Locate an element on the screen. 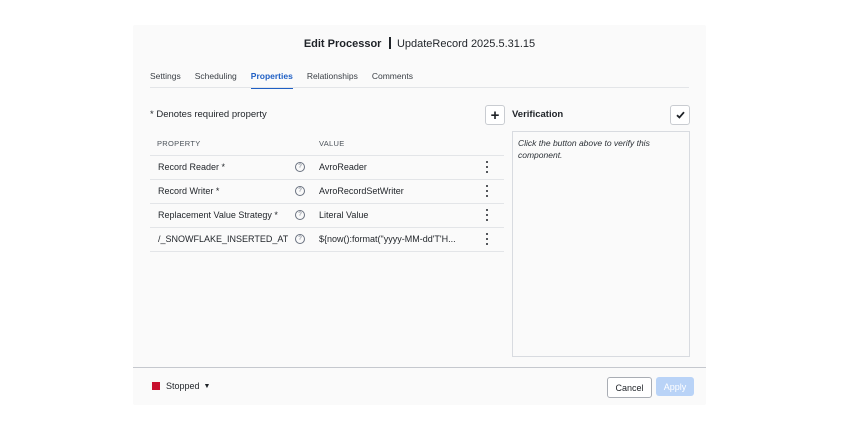 Image resolution: width=850 pixels, height=425 pixels. tab-settings: Settings is located at coordinates (165, 79).